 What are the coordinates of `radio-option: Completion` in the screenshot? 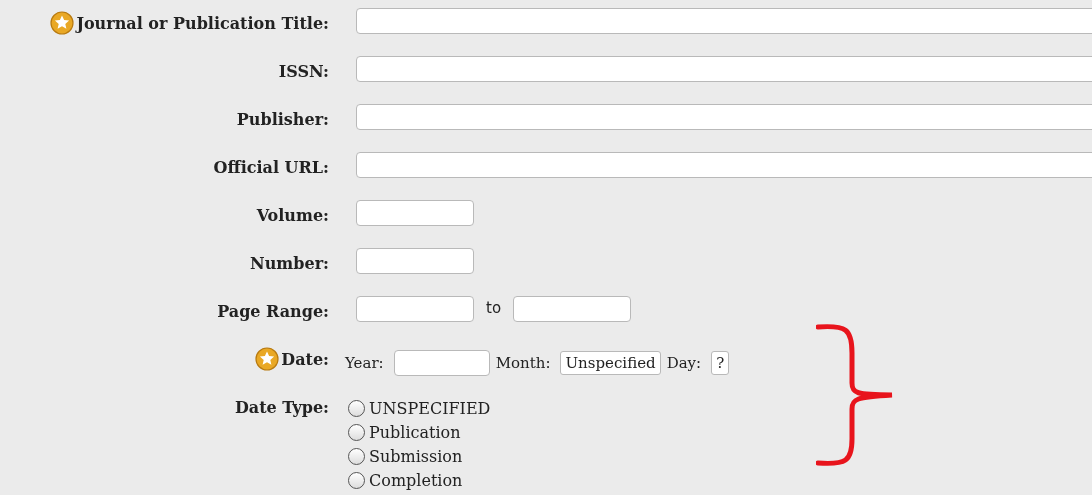 It's located at (419, 480).